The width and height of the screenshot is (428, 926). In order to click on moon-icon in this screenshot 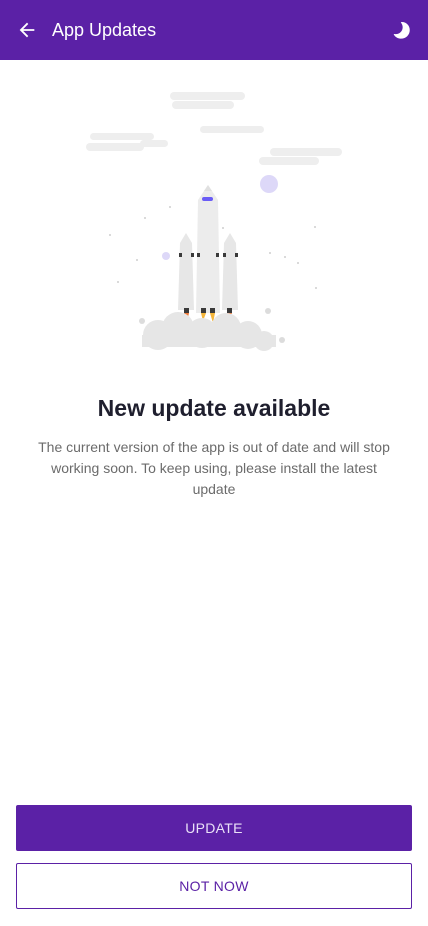, I will do `click(401, 30)`.